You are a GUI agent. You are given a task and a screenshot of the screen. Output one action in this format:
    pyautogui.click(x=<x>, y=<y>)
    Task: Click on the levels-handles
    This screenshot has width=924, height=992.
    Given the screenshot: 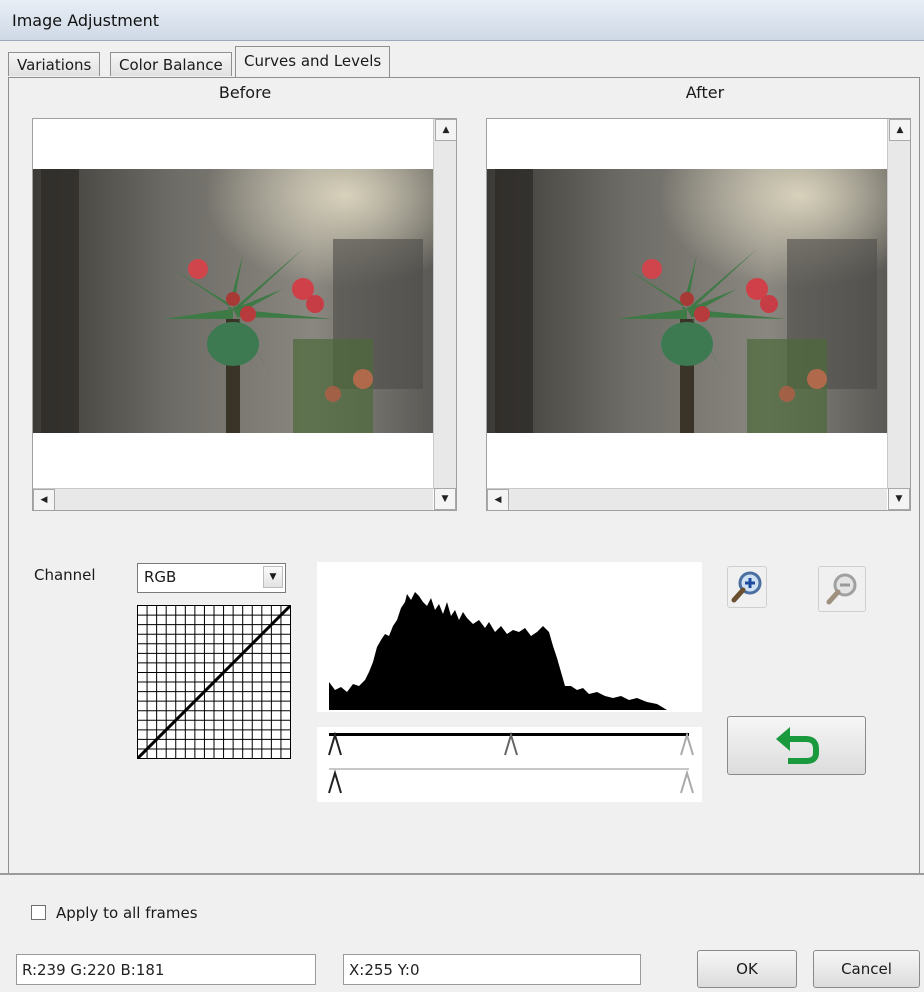 What is the action you would take?
    pyautogui.click(x=511, y=762)
    